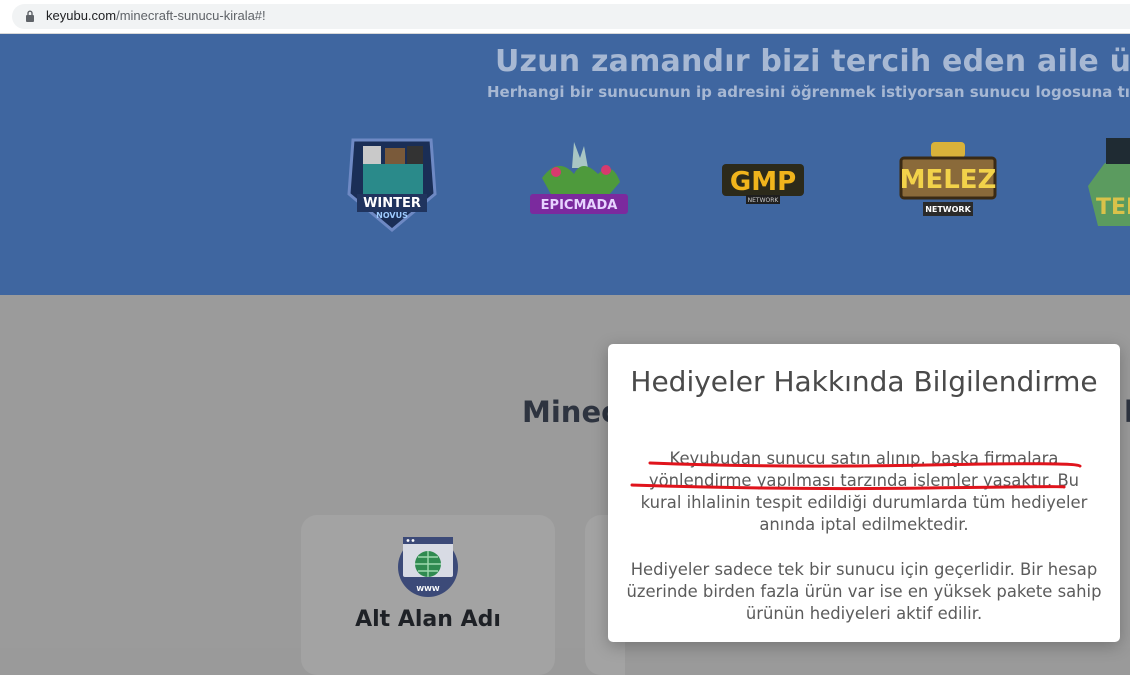  Describe the element at coordinates (948, 209) in the screenshot. I see `melez-network-text: NETWORK` at that location.